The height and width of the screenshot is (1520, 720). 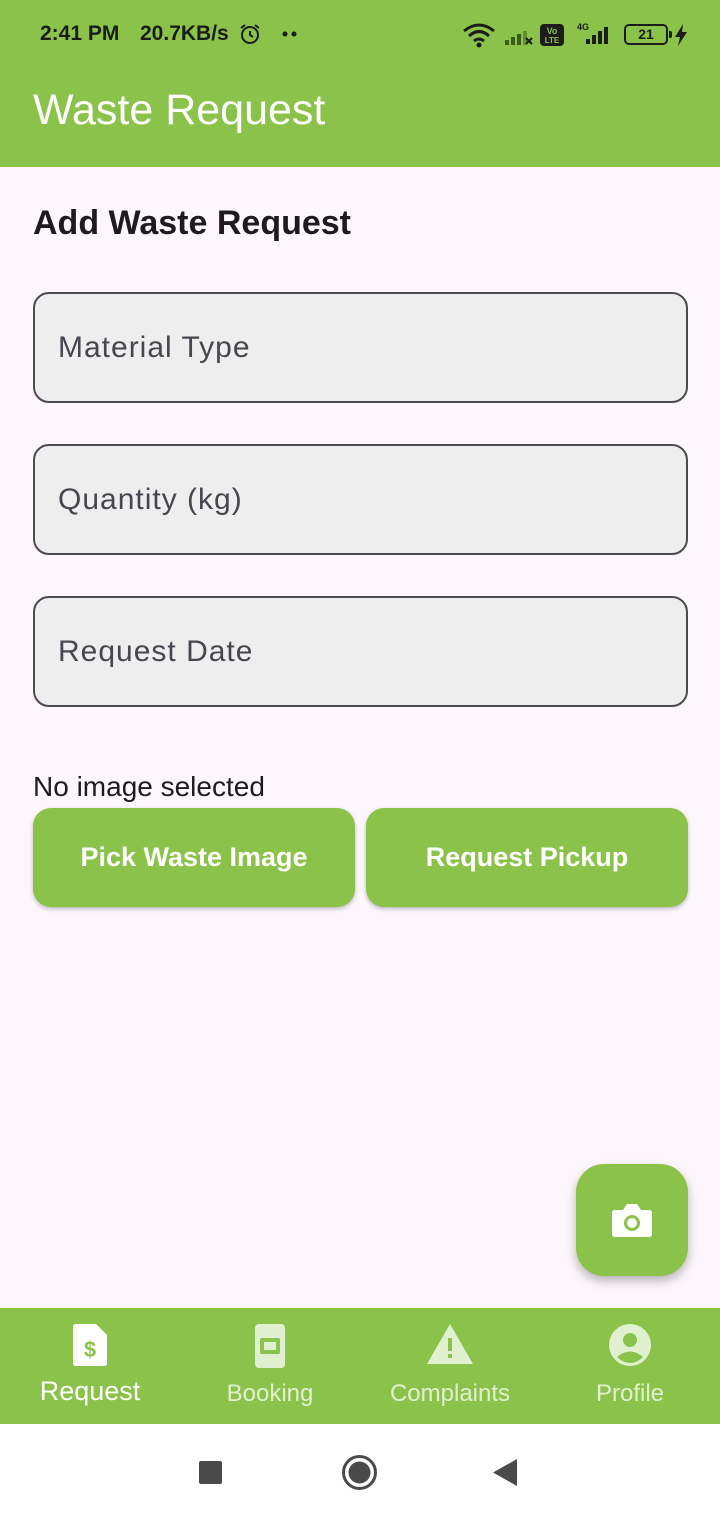 I want to click on material-type-input, so click(x=360, y=347).